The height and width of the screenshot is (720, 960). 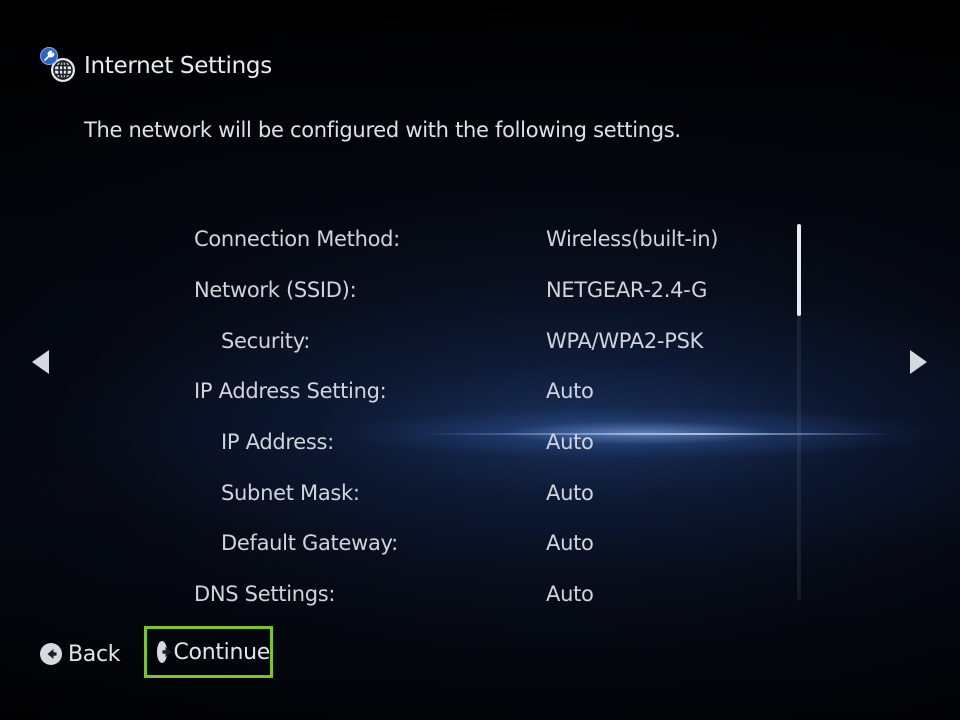 What do you see at coordinates (484, 340) in the screenshot?
I see `settings-row: Security: WPA/WPA2-PSK` at bounding box center [484, 340].